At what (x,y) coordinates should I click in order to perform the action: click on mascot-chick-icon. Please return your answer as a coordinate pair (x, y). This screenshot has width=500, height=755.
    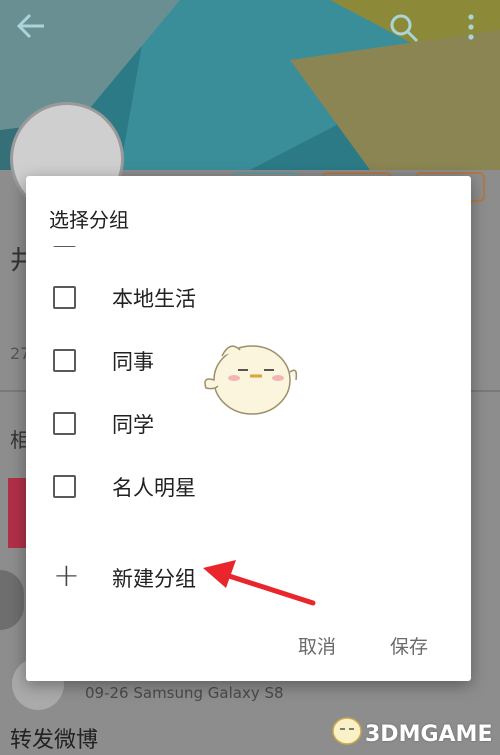
    Looking at the image, I should click on (251, 380).